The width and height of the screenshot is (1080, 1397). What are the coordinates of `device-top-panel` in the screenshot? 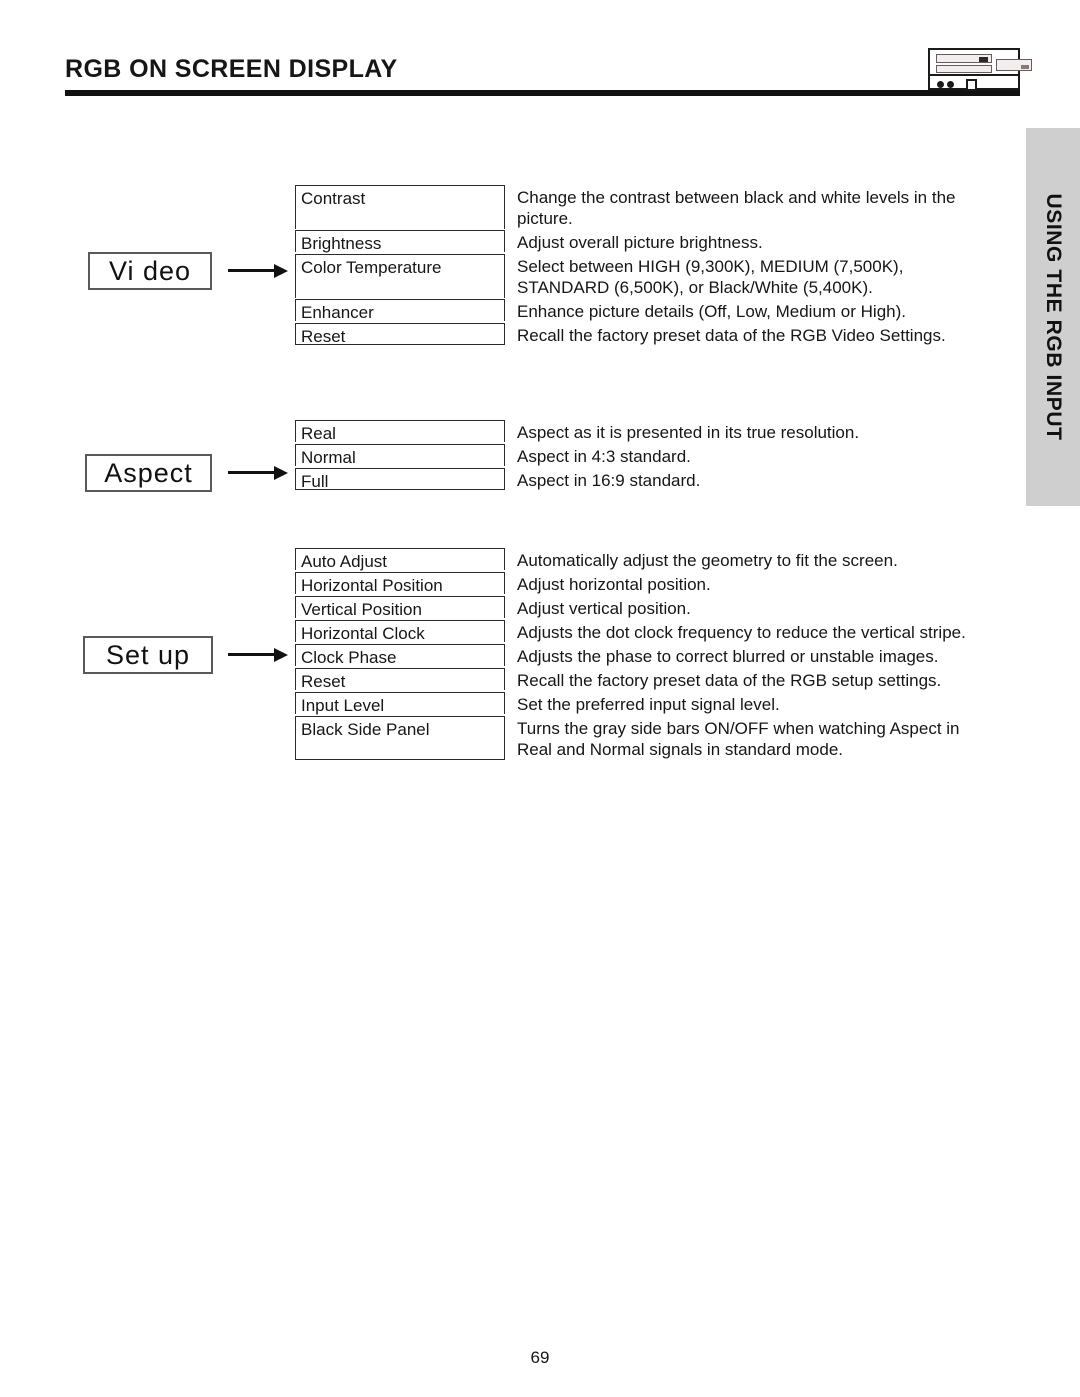 It's located at (981, 63).